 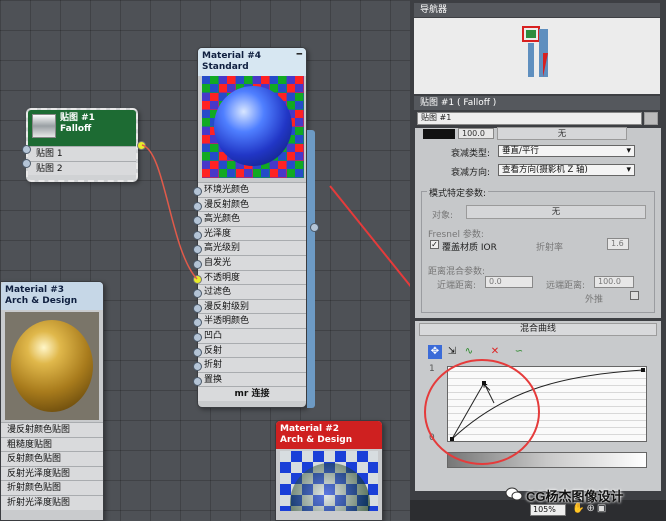 What do you see at coordinates (197, 220) in the screenshot?
I see `socket-specular` at bounding box center [197, 220].